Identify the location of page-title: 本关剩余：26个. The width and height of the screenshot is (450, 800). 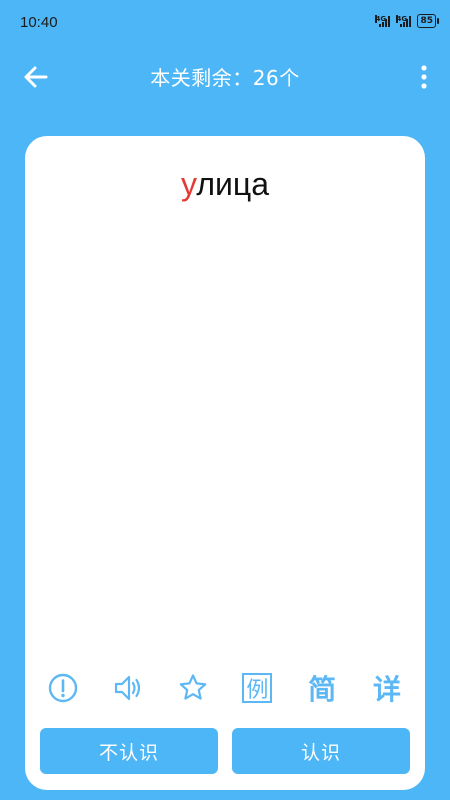
(225, 78).